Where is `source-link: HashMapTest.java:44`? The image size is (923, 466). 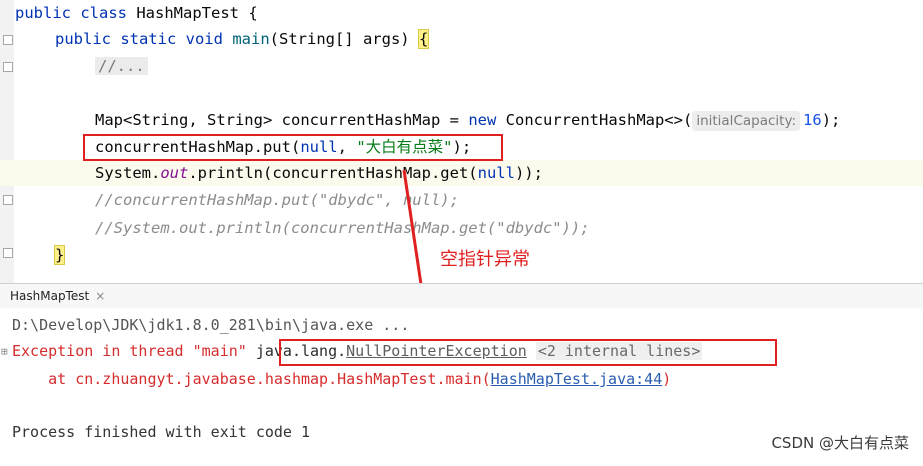
source-link: HashMapTest.java:44 is located at coordinates (577, 379).